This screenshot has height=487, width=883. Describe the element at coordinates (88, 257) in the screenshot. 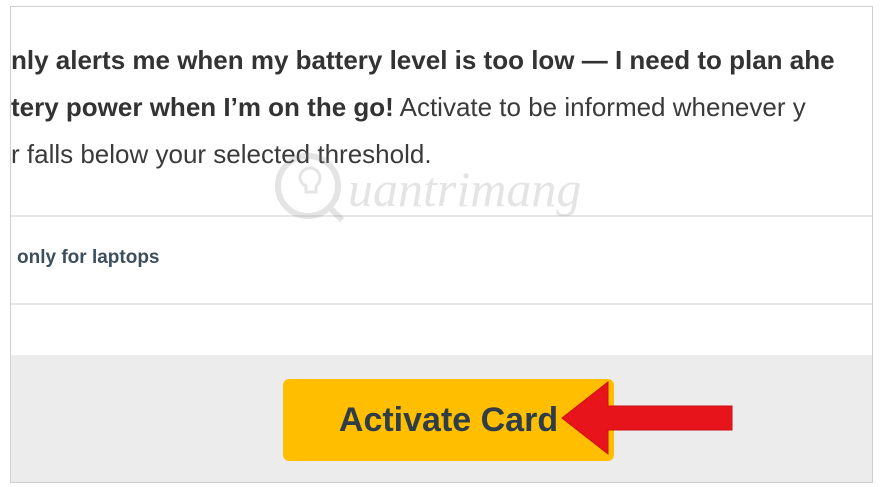

I see `compatibility-note: only for laptops` at that location.